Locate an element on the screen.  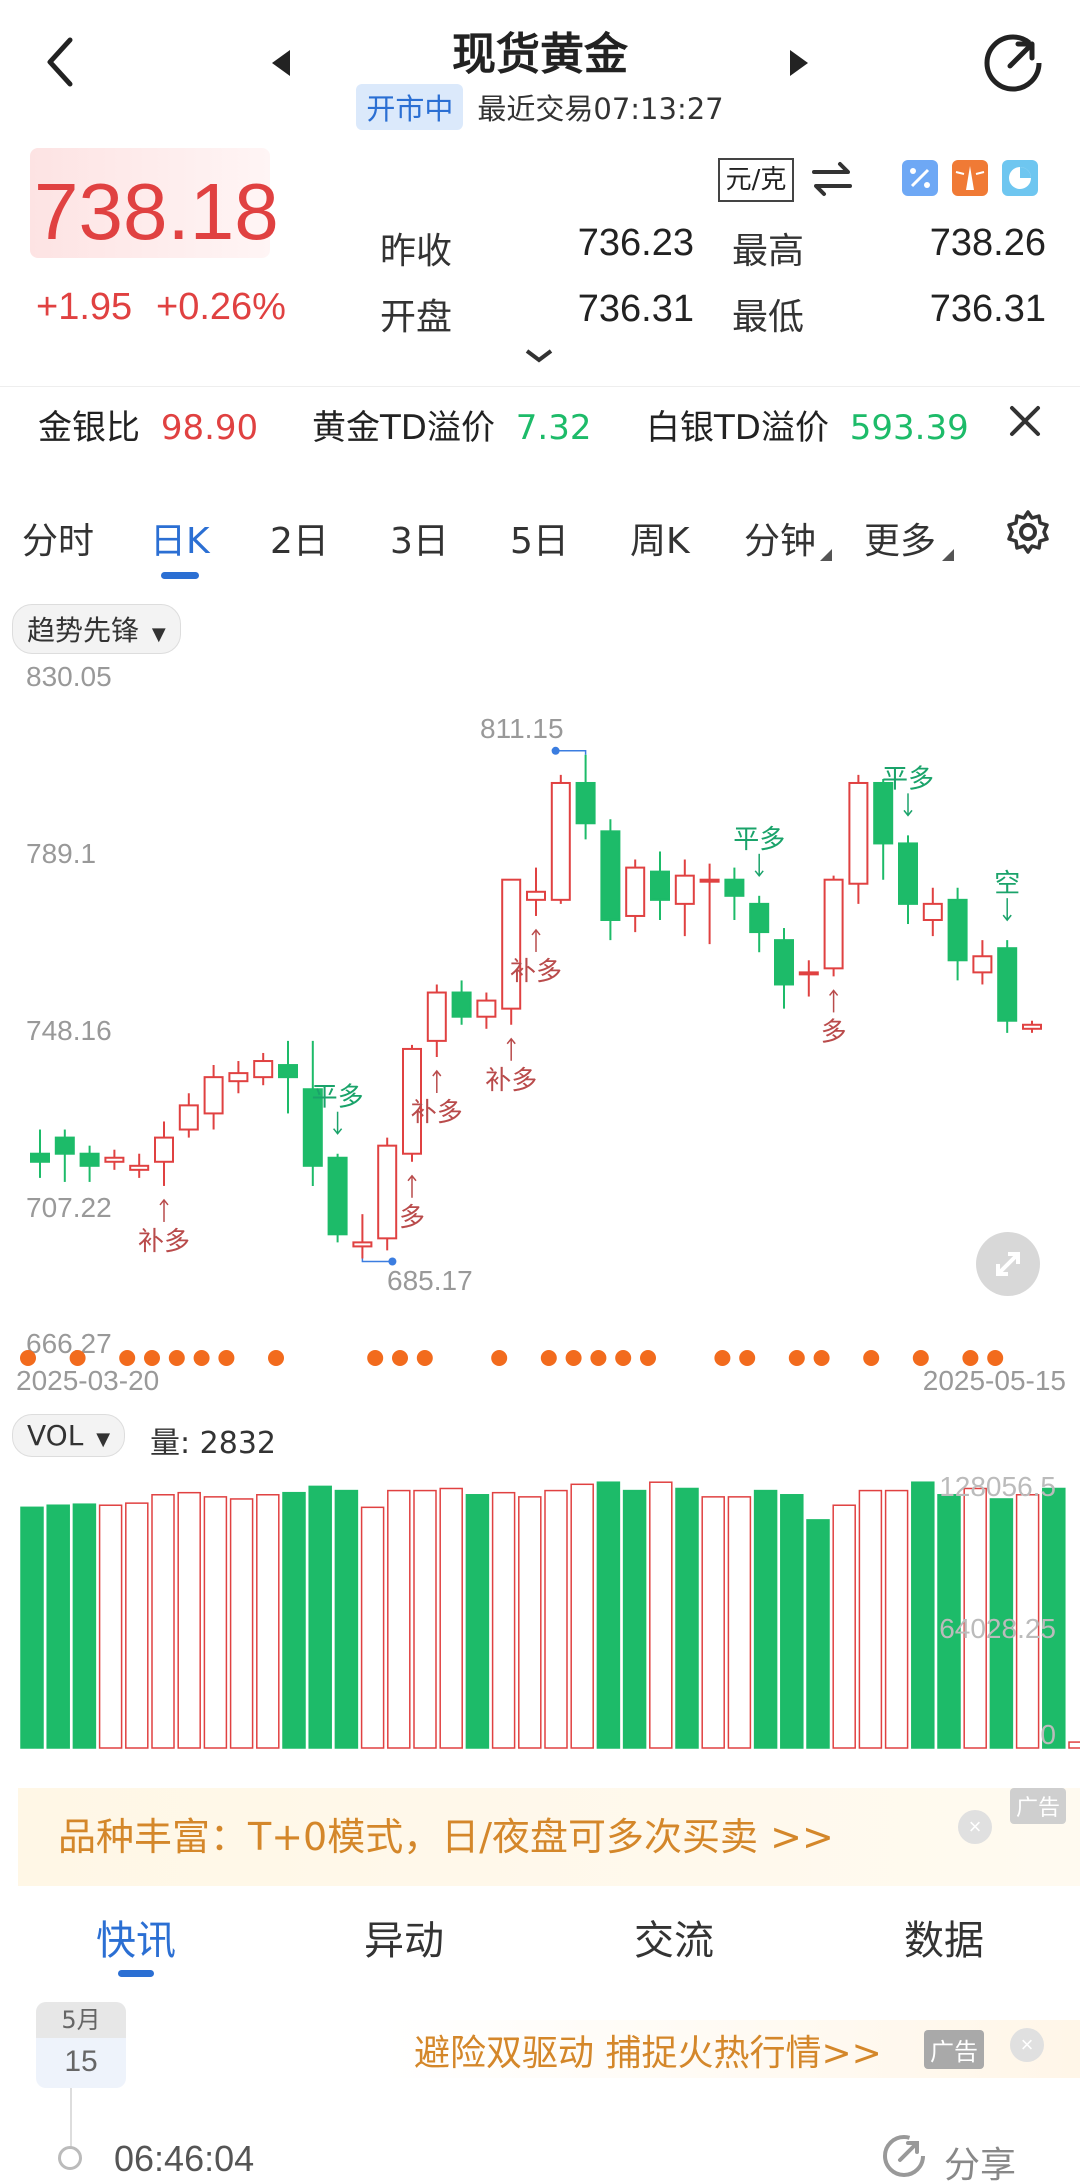
gold-silver-label: 金银比 is located at coordinates (89, 428).